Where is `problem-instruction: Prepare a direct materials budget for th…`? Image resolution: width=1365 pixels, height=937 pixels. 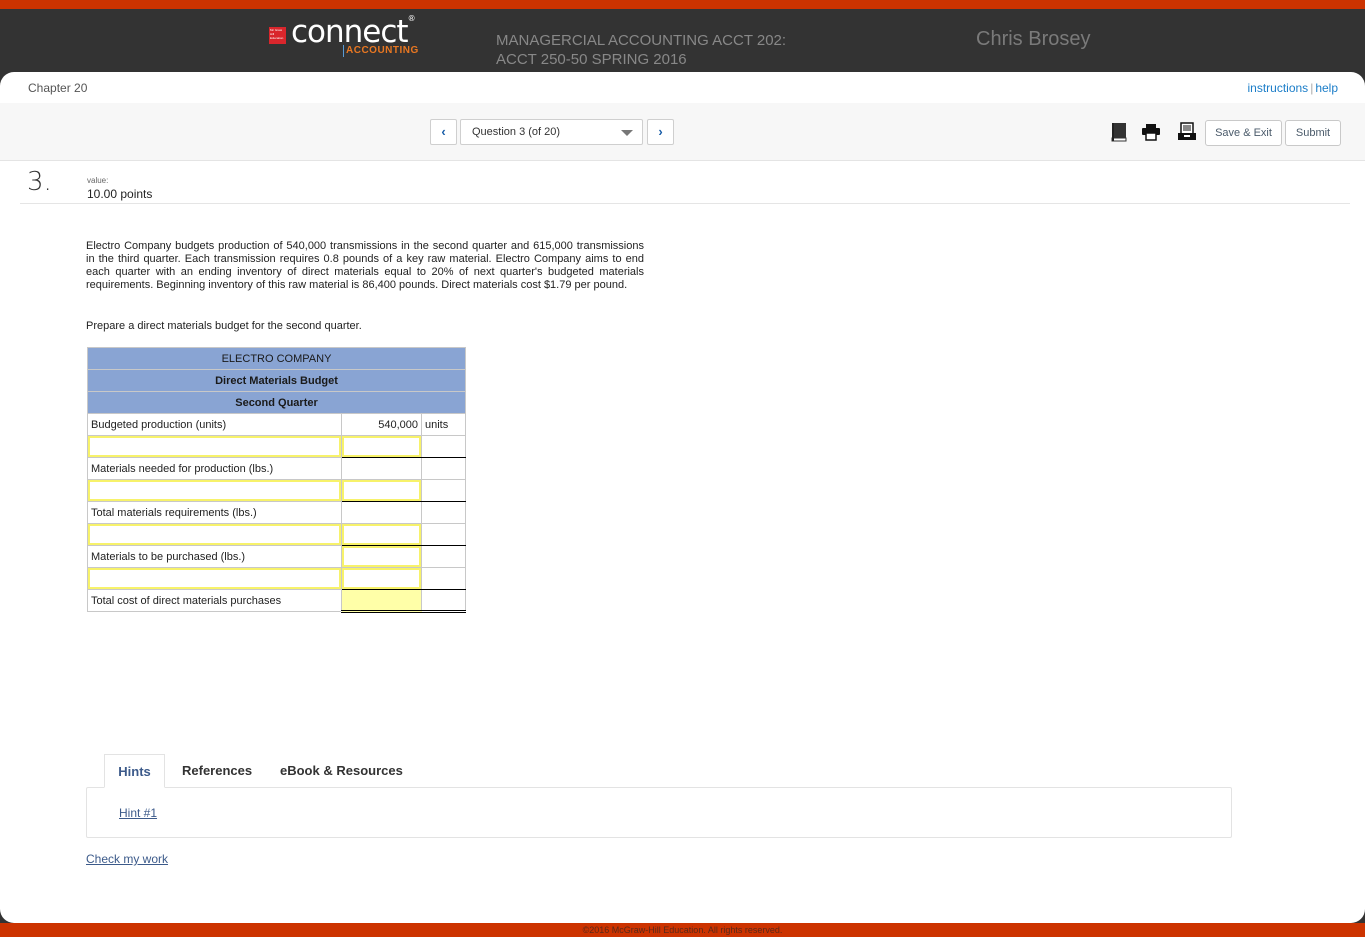 problem-instruction: Prepare a direct materials budget for th… is located at coordinates (224, 326).